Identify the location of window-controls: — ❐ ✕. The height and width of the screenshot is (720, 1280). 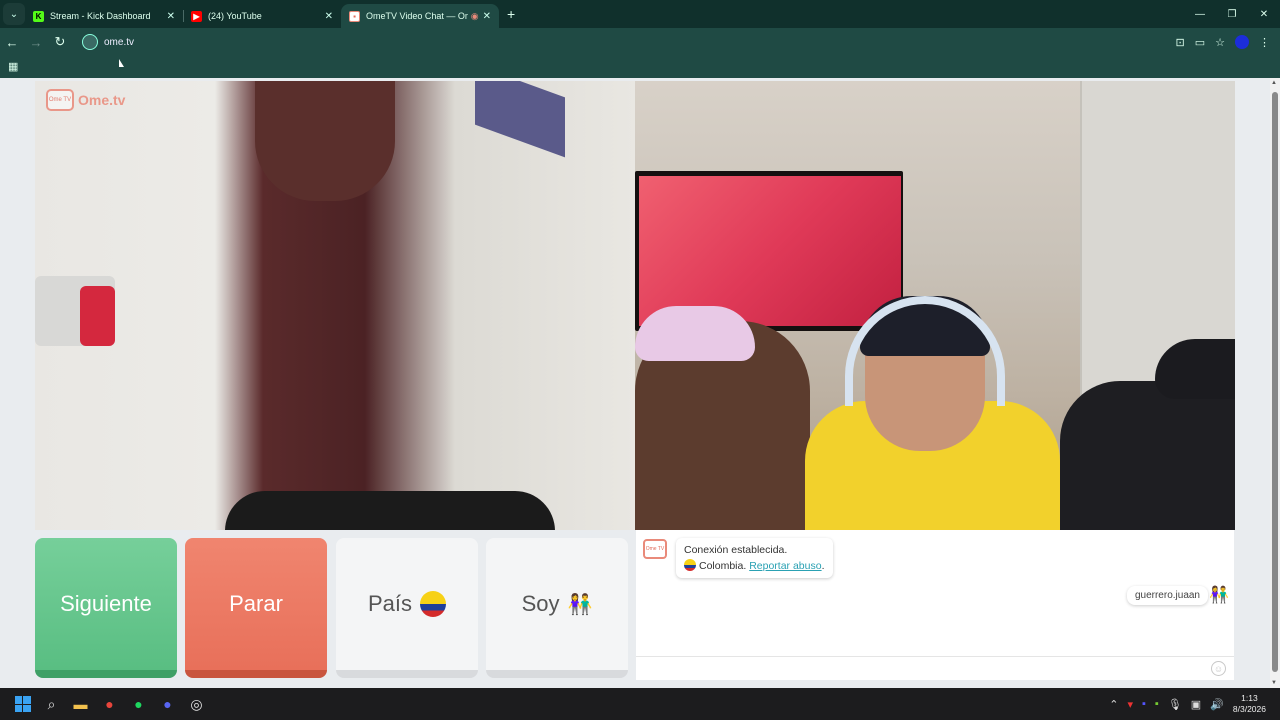
(1232, 14).